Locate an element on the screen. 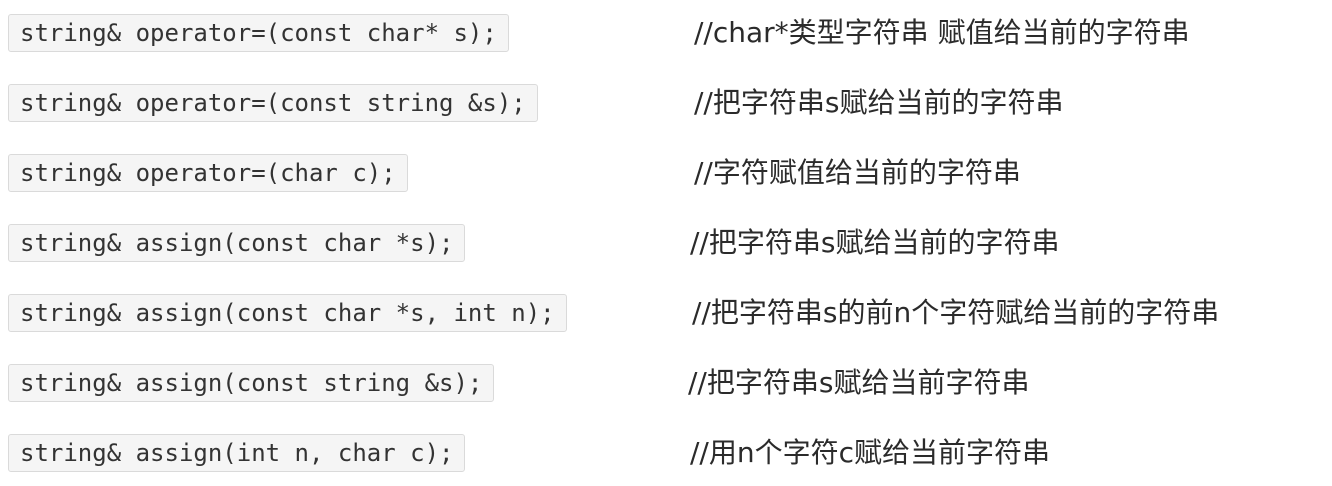 The width and height of the screenshot is (1332, 486). code-comment: //把字符串s赋给当前字符串 is located at coordinates (859, 382).